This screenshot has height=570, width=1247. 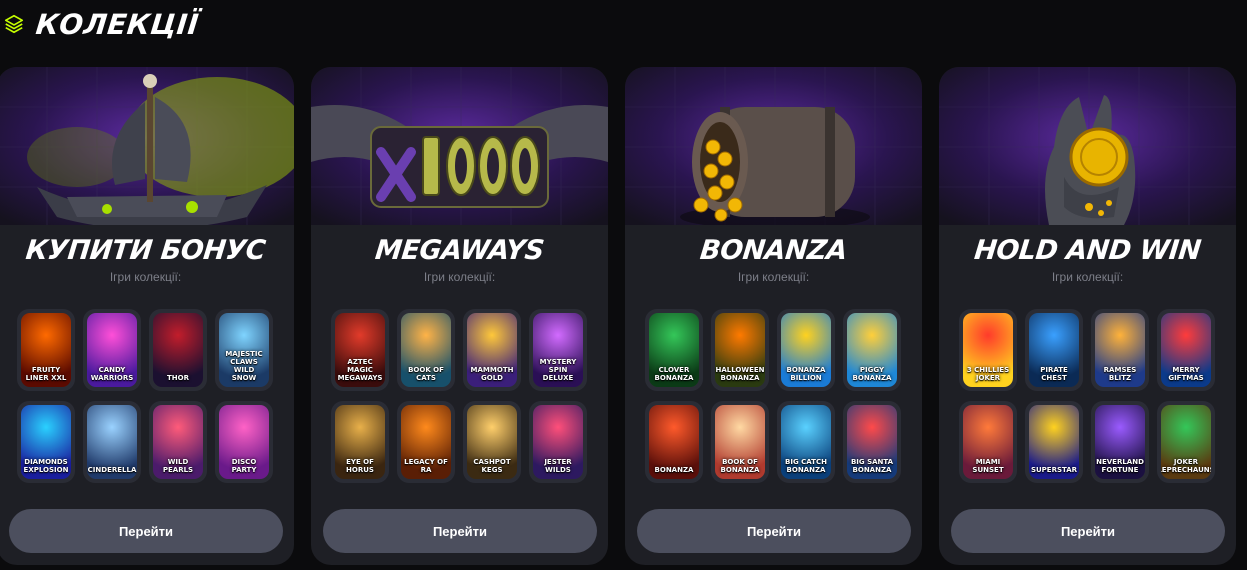 What do you see at coordinates (1087, 250) in the screenshot?
I see `collection-title: HOLD AND WIN` at bounding box center [1087, 250].